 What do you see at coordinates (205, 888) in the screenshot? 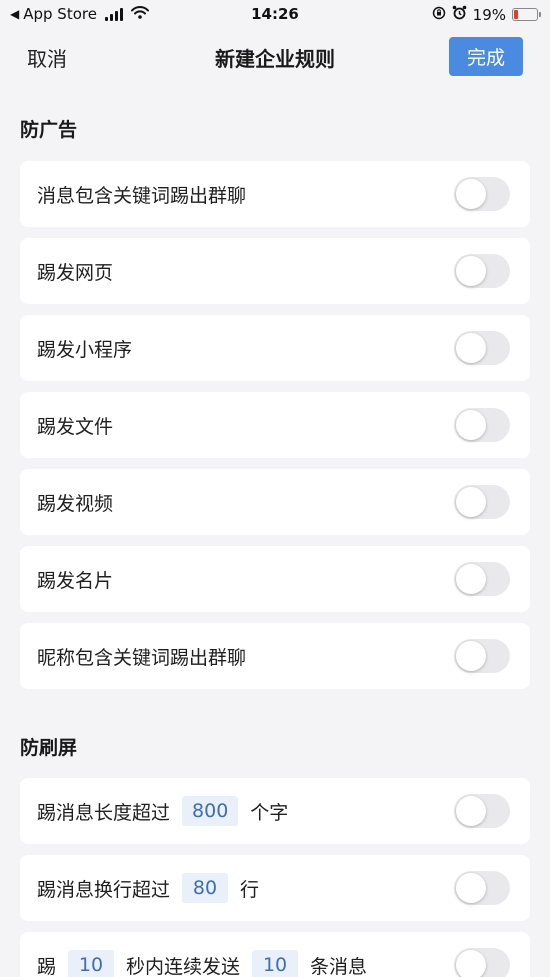
I see `lines-value-input: 80` at bounding box center [205, 888].